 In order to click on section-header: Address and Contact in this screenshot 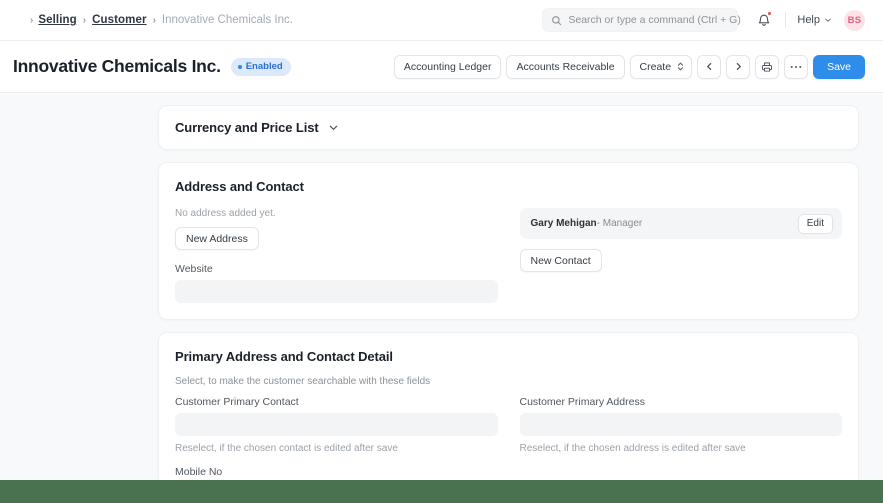, I will do `click(508, 186)`.